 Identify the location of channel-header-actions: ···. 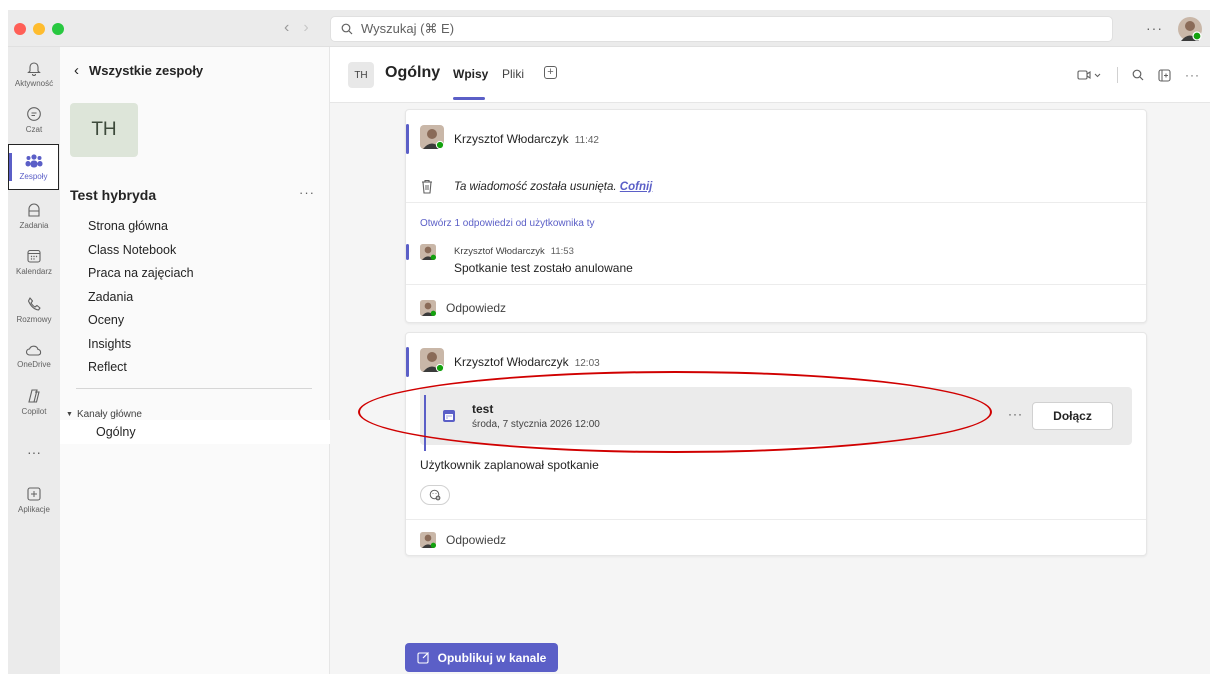
(1138, 75).